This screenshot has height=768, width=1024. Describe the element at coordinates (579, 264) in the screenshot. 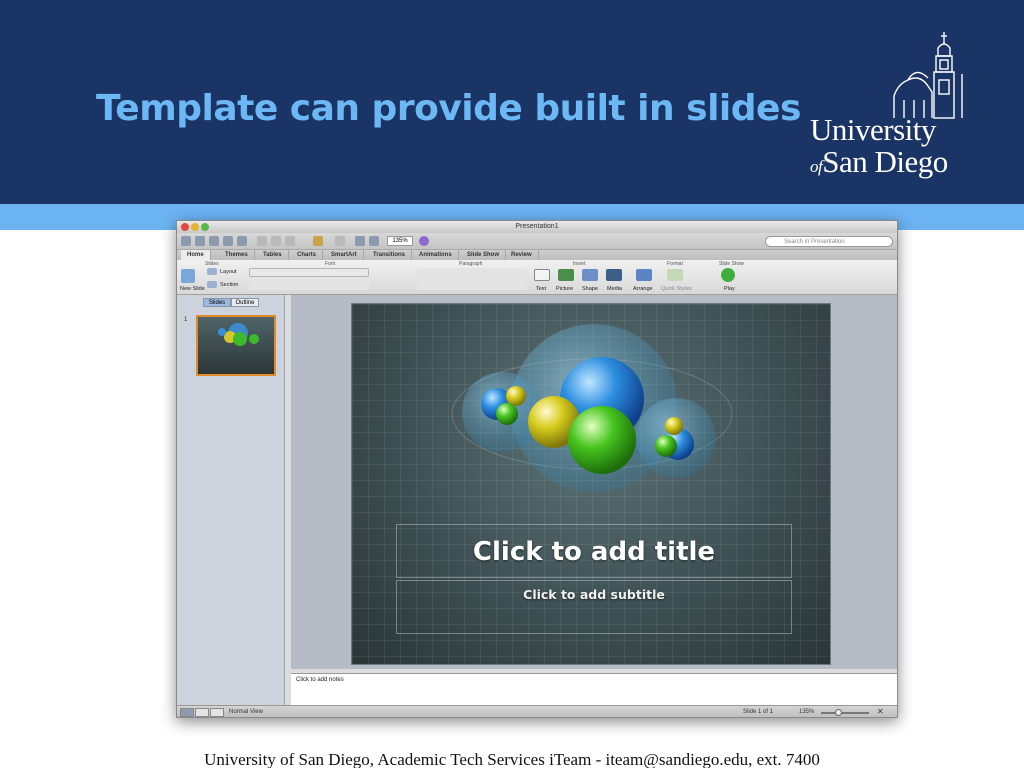

I see `group-label-insert: Insert` at that location.